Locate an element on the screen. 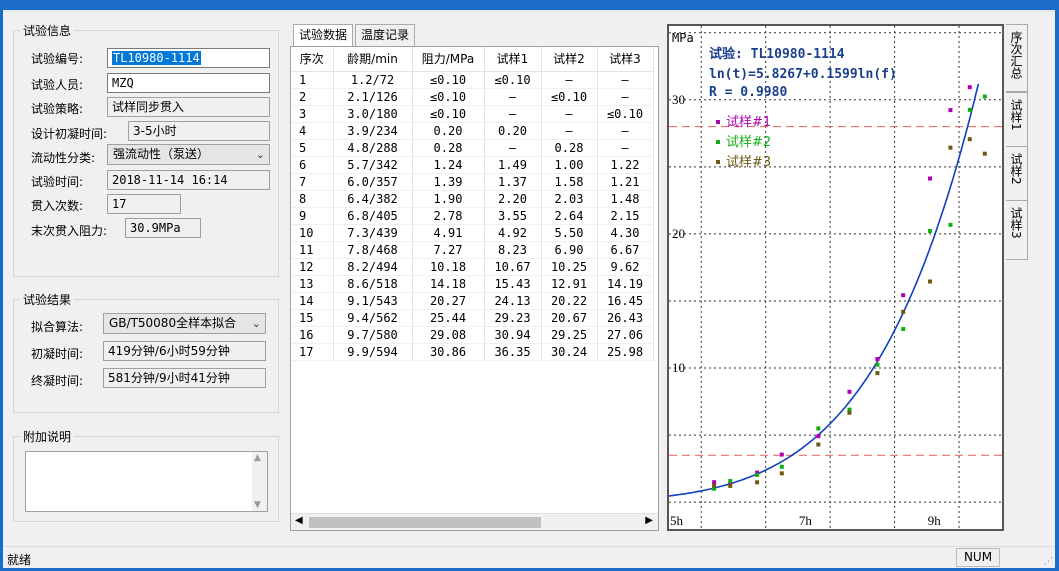  table-row: 16 9.7/580 29.08 30.94 29.25 27.06 is located at coordinates (472, 335).